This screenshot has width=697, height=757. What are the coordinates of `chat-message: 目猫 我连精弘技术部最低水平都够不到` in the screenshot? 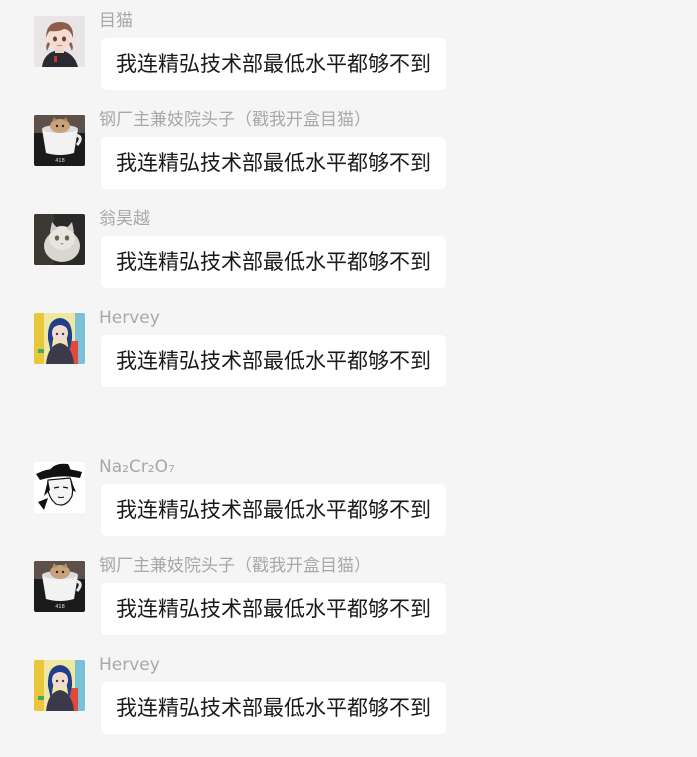 It's located at (354, 57).